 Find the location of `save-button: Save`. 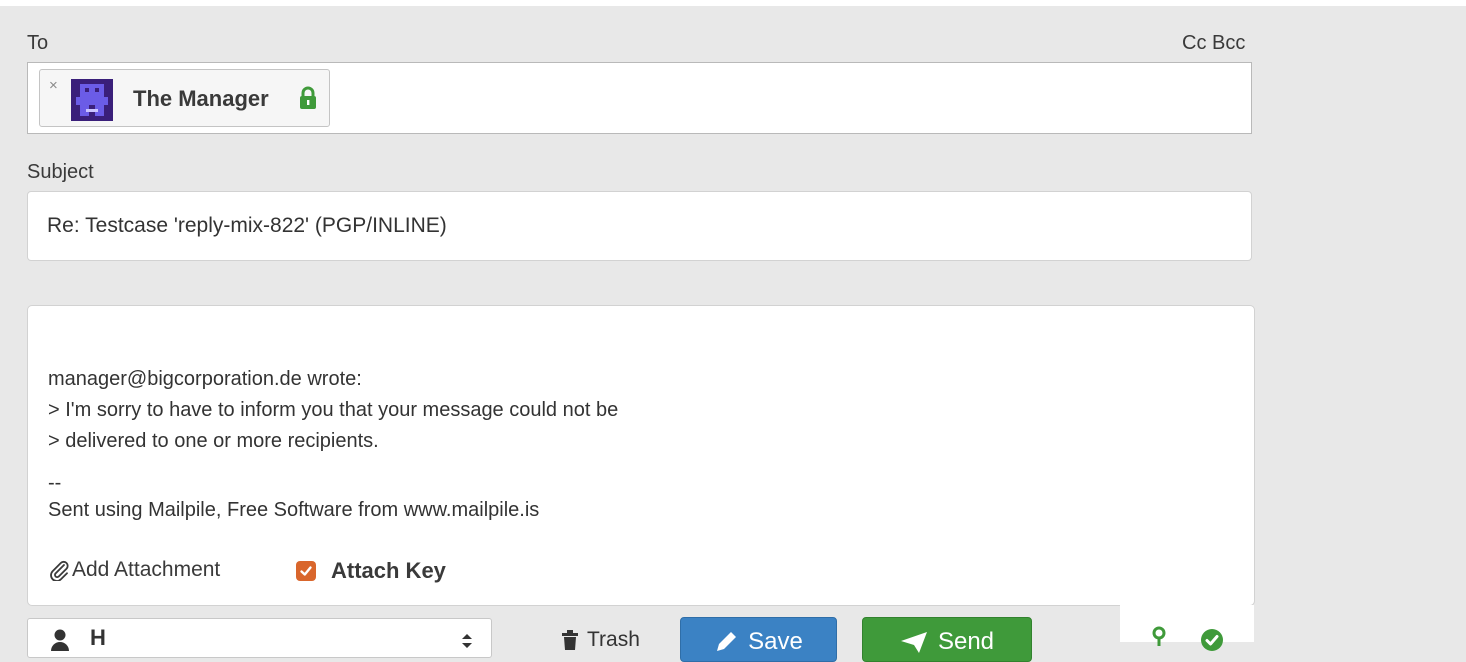

save-button: Save is located at coordinates (758, 639).